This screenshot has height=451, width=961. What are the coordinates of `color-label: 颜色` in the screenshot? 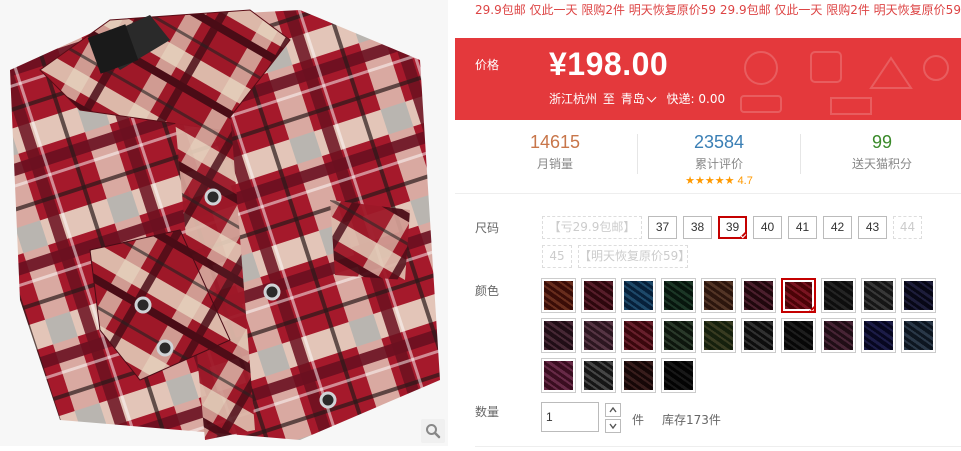 It's located at (487, 291).